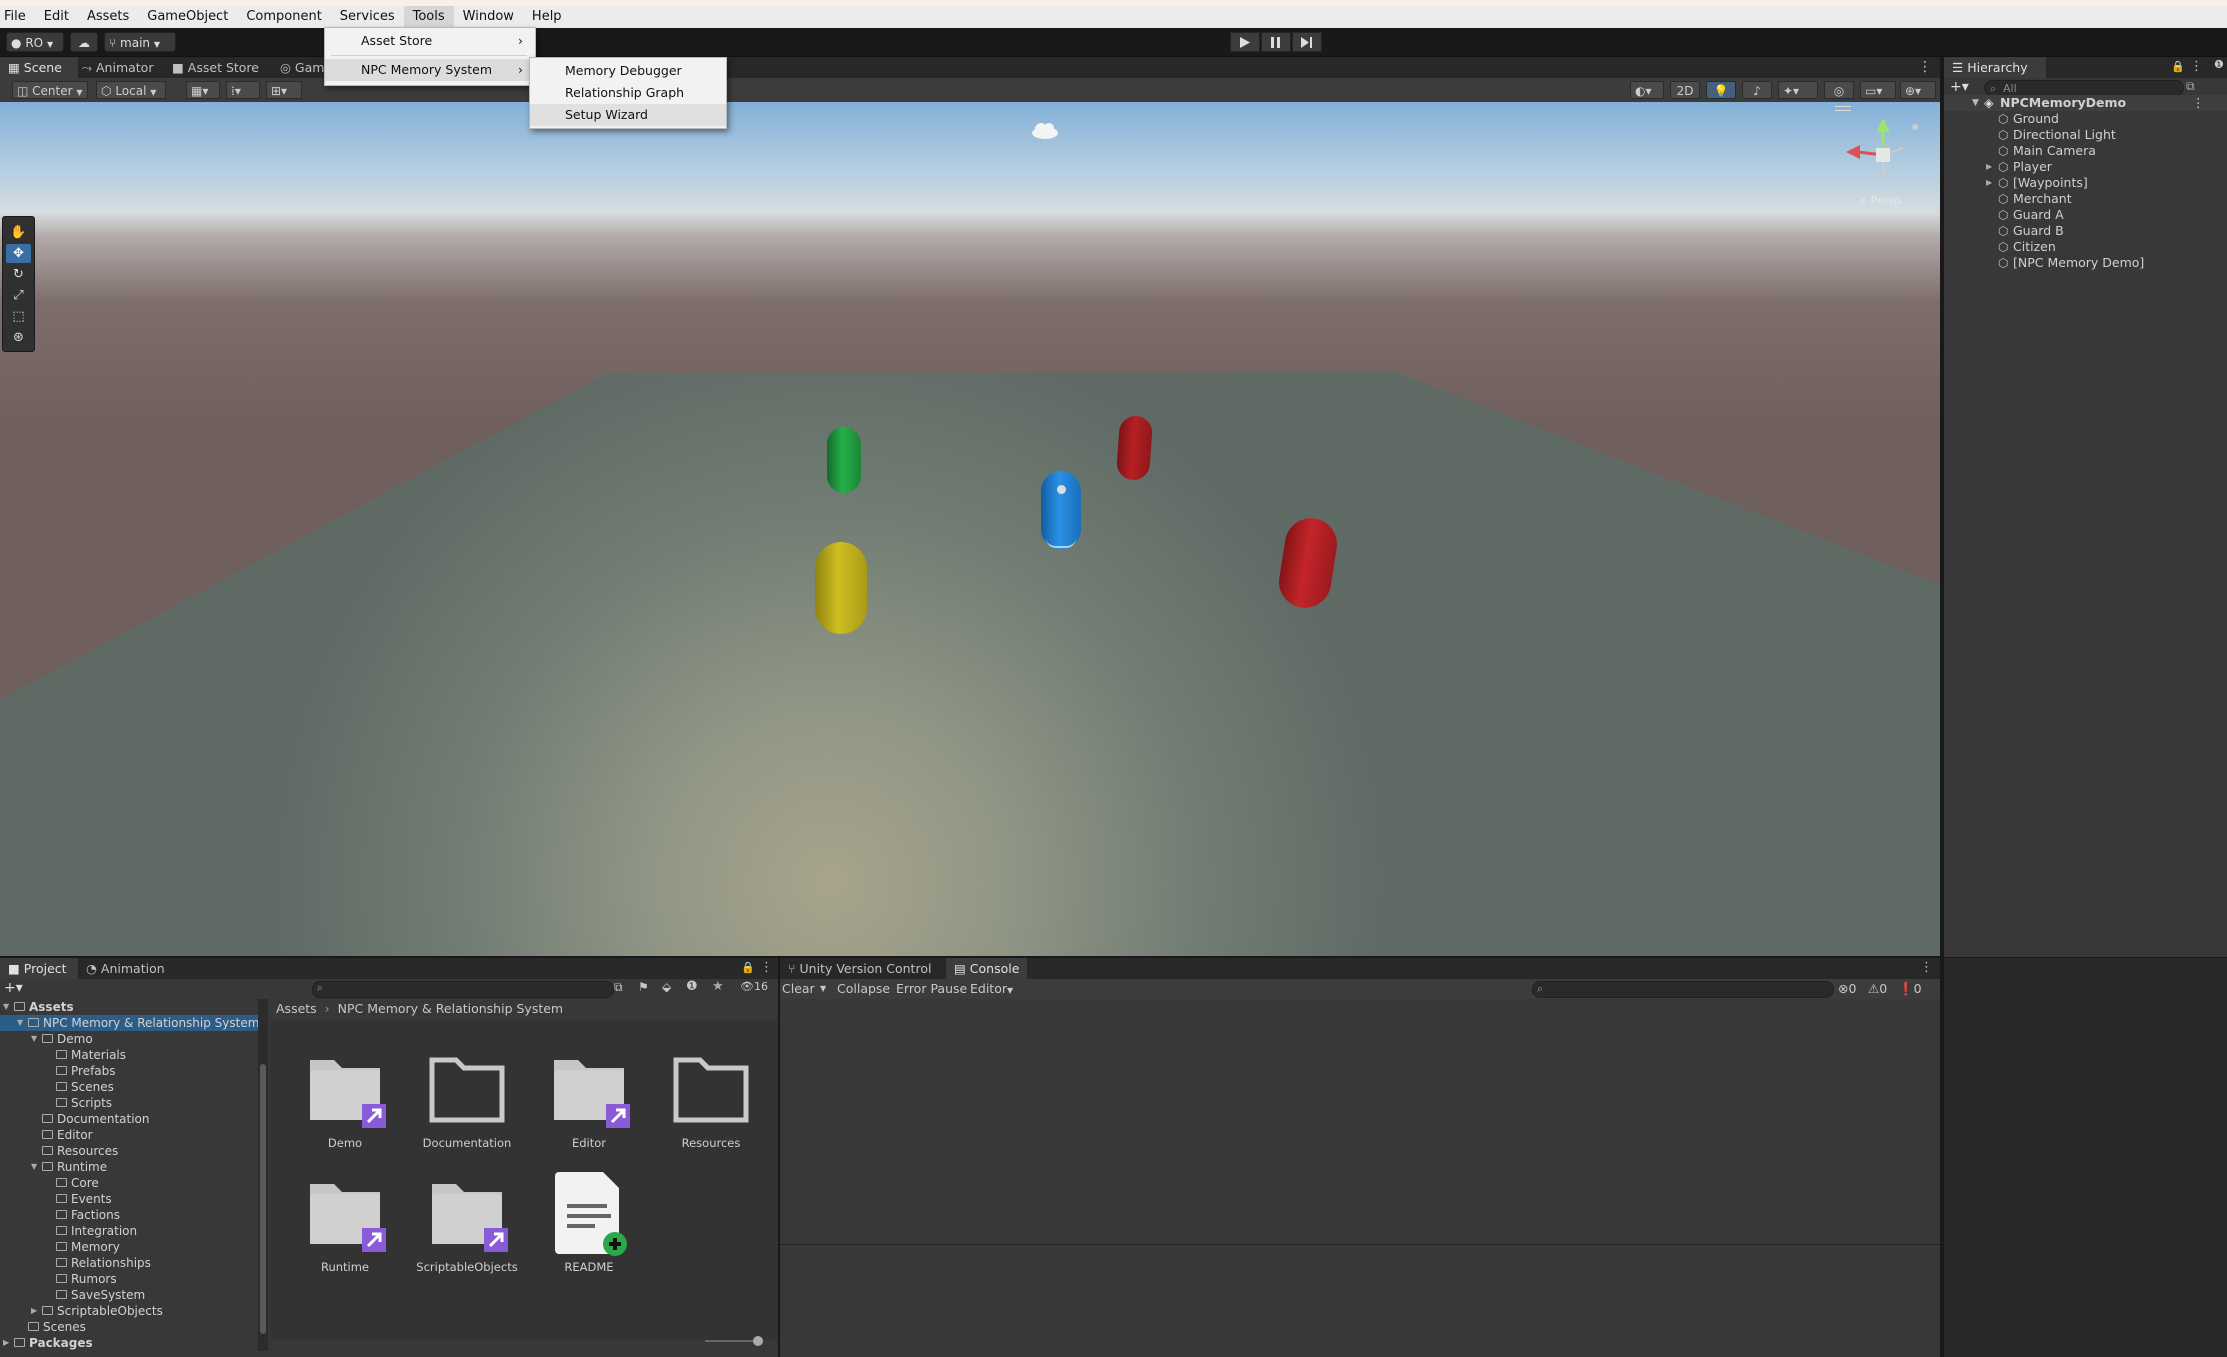 This screenshot has height=1357, width=2227. What do you see at coordinates (643, 987) in the screenshot?
I see `filter-label-icon: ⚑` at bounding box center [643, 987].